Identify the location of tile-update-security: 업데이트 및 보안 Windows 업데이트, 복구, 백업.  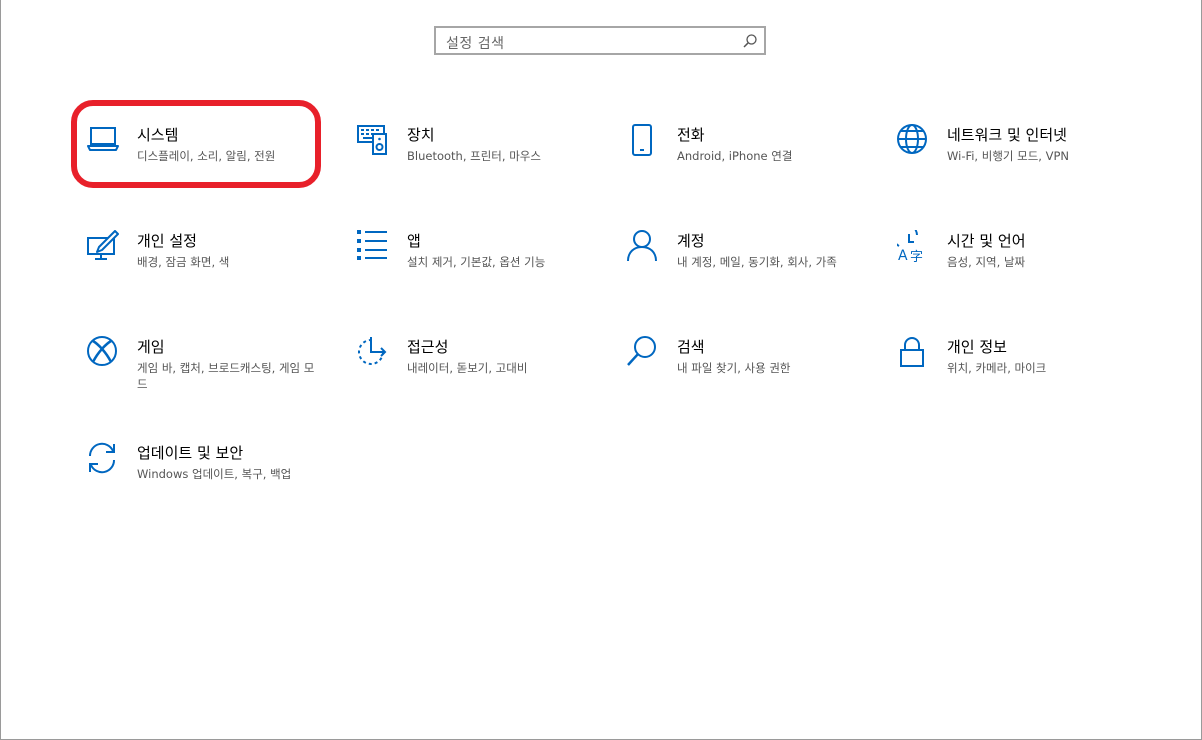
(212, 477).